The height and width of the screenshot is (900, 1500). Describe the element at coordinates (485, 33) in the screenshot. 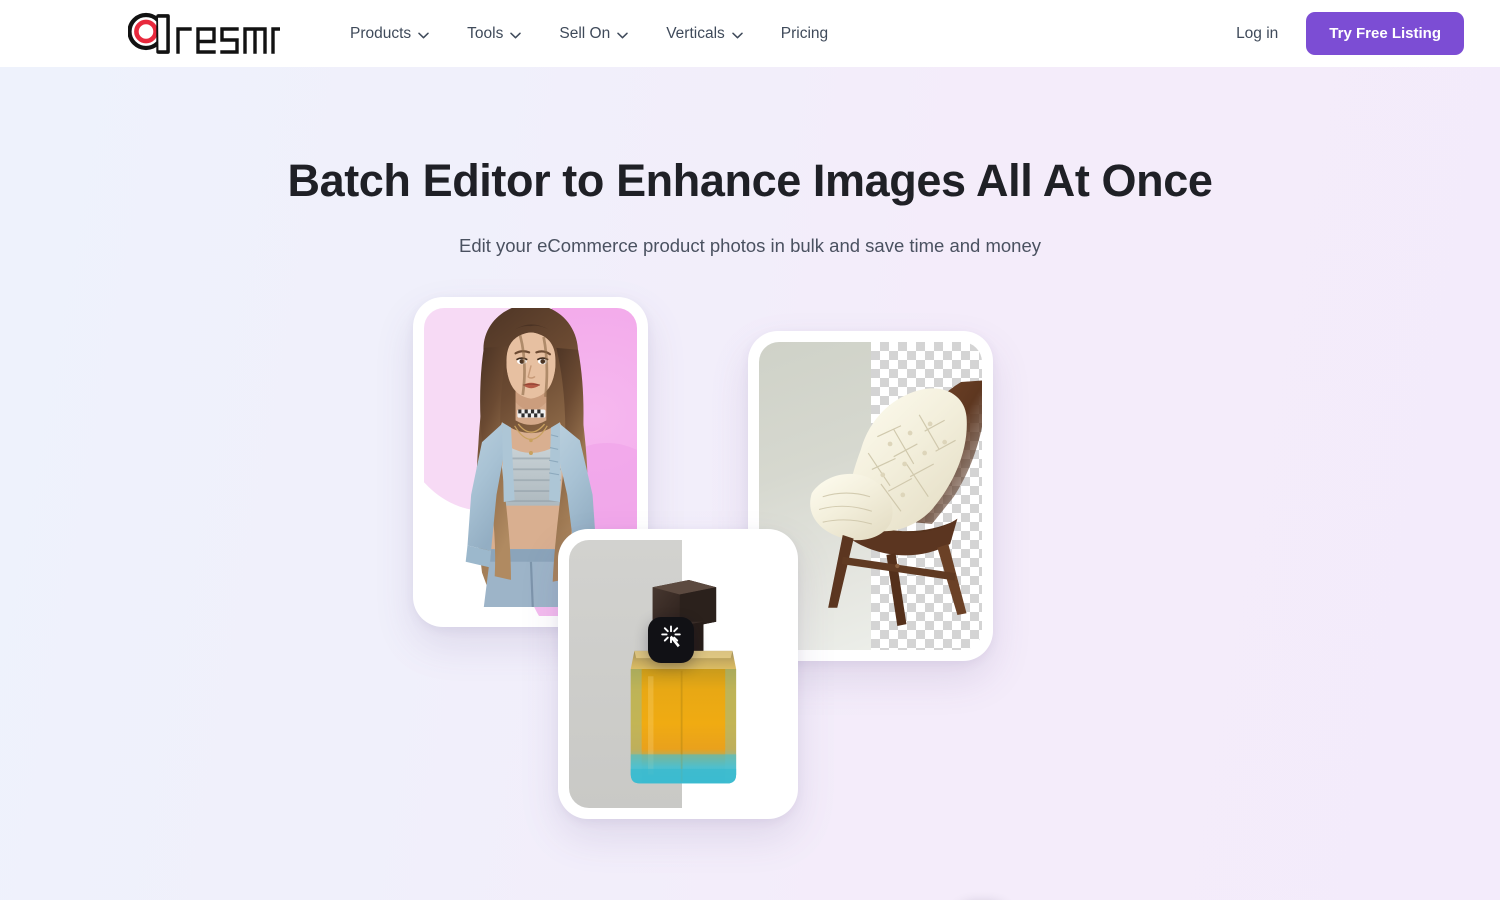

I see `nav-item-label: Tools` at that location.